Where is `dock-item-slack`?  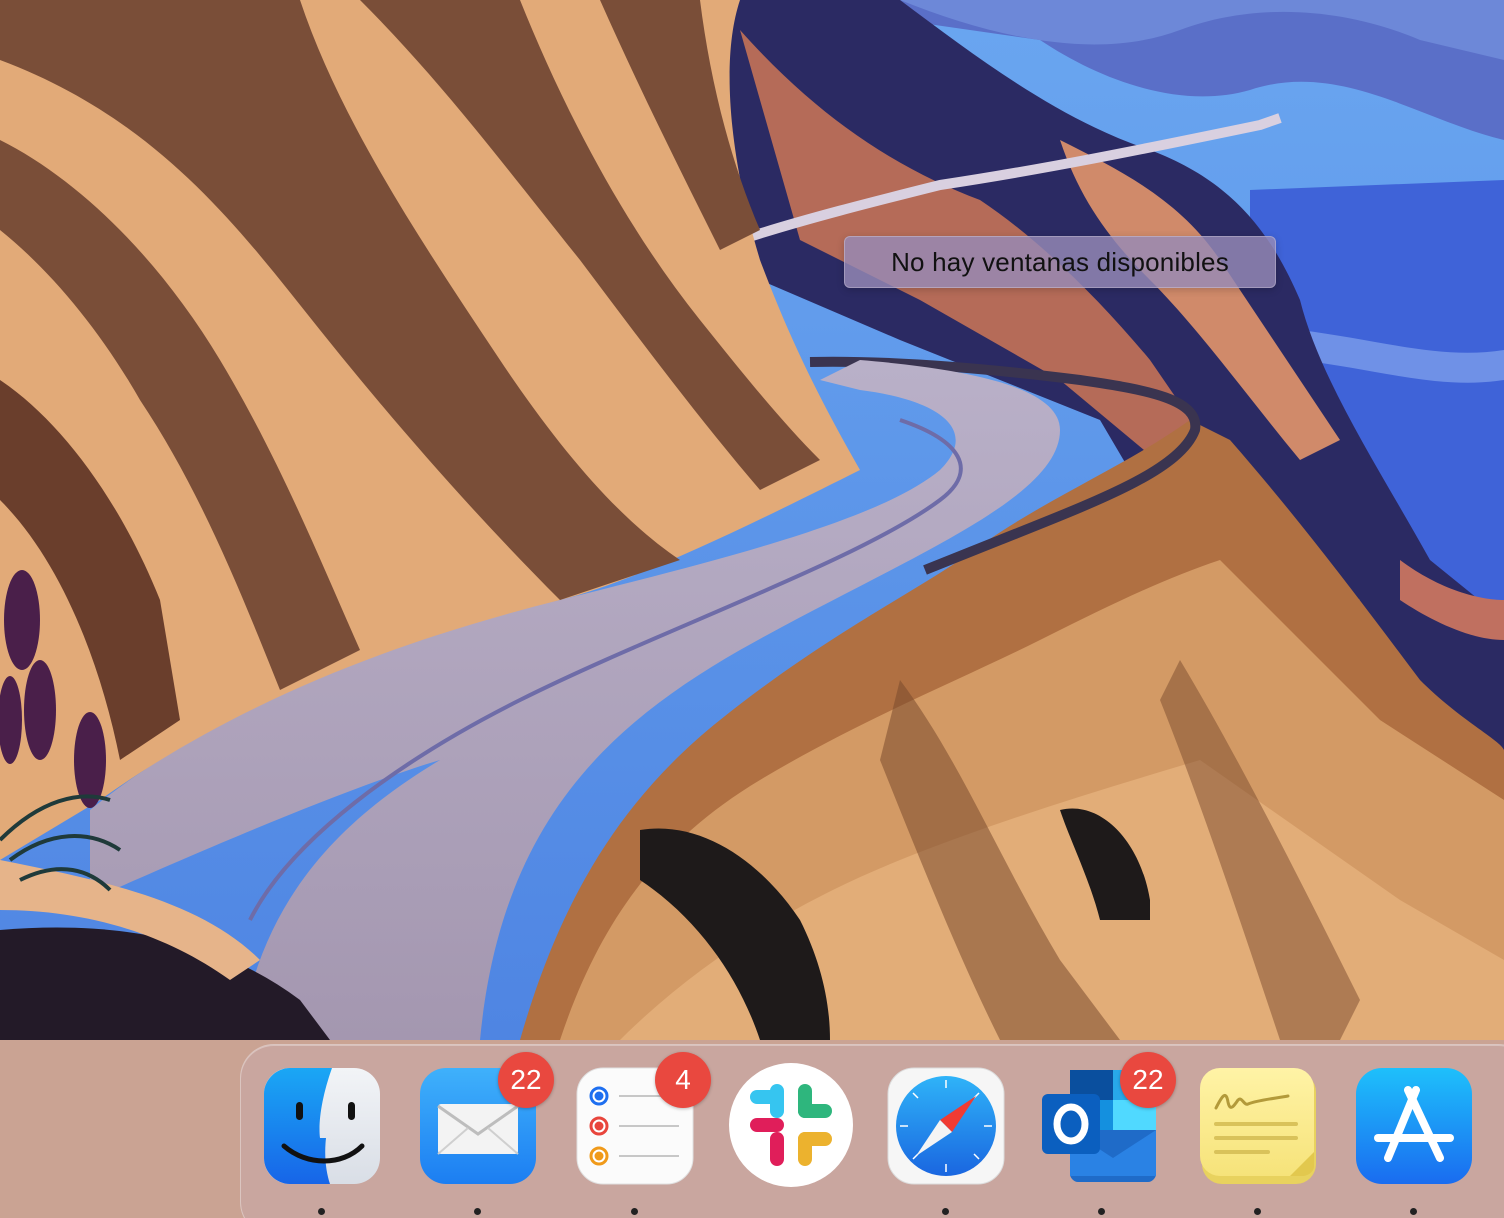 dock-item-slack is located at coordinates (791, 1125).